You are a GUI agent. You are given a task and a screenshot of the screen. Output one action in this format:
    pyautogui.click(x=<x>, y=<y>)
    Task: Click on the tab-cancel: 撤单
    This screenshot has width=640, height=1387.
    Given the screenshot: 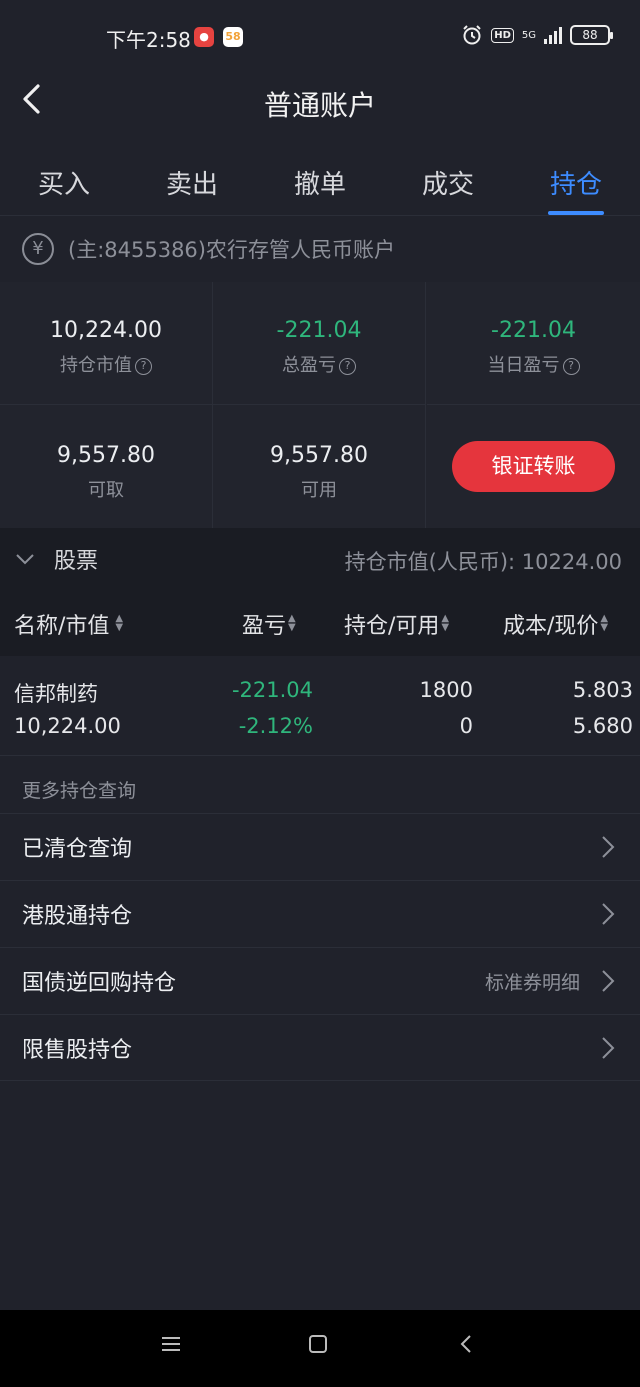 What is the action you would take?
    pyautogui.click(x=320, y=179)
    